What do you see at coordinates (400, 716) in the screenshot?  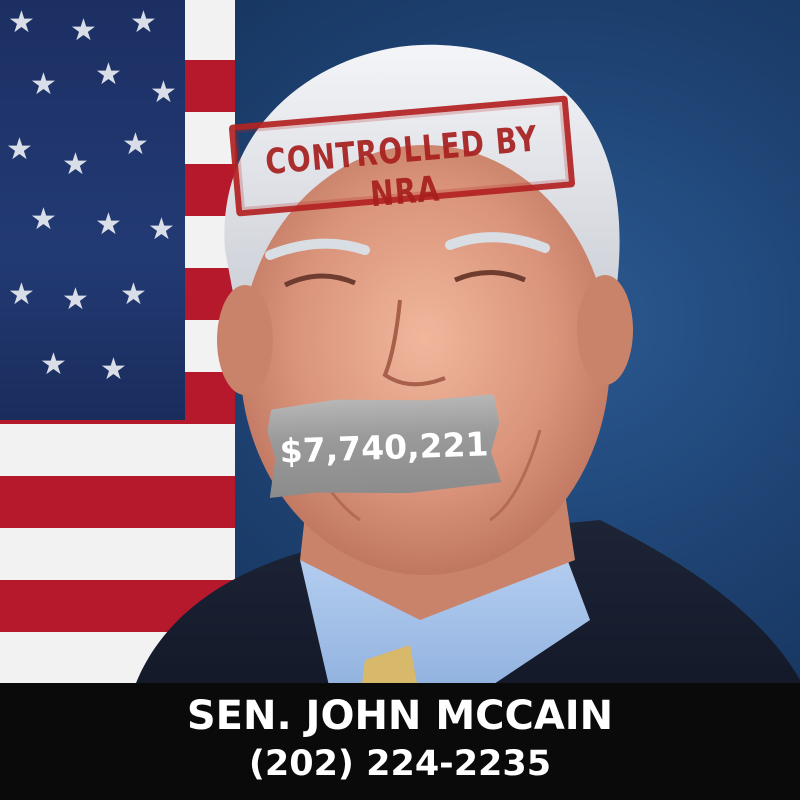 I see `senator-name: SEN. JOHN MCCAIN` at bounding box center [400, 716].